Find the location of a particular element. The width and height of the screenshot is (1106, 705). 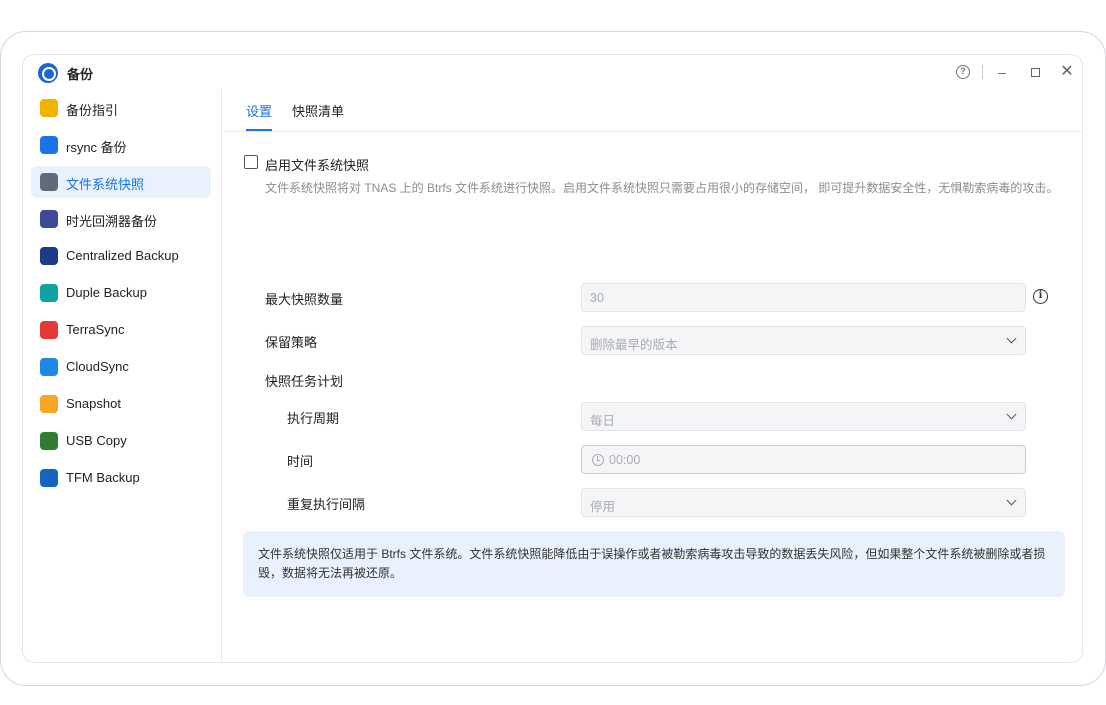

sidebar-item-1: rsync 备份 is located at coordinates (121, 145).